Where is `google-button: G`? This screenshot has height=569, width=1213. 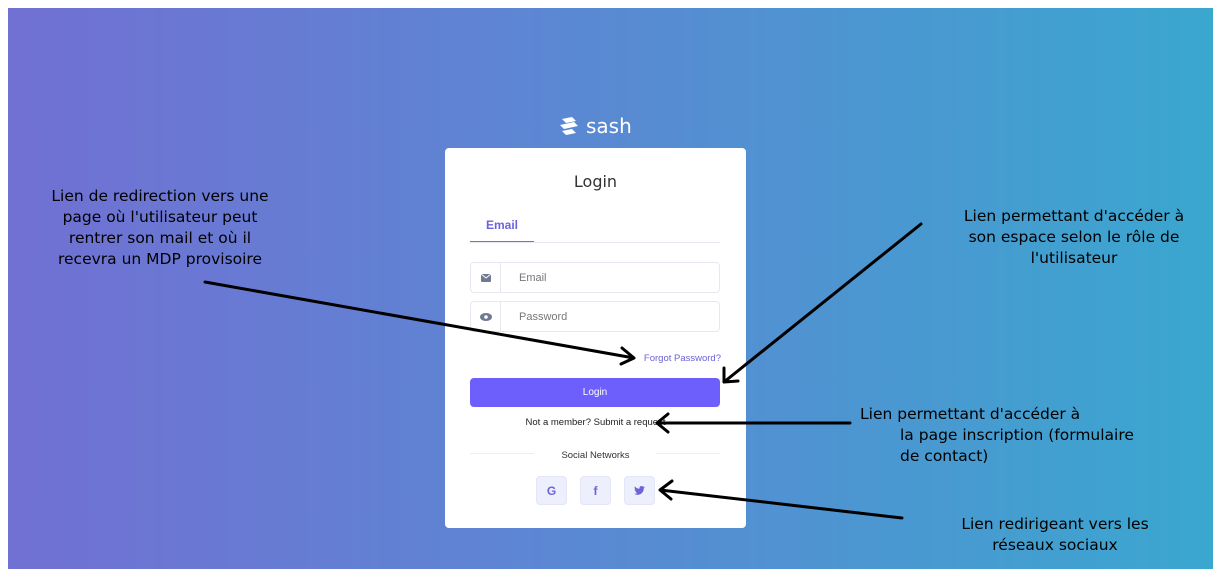
google-button: G is located at coordinates (551, 490).